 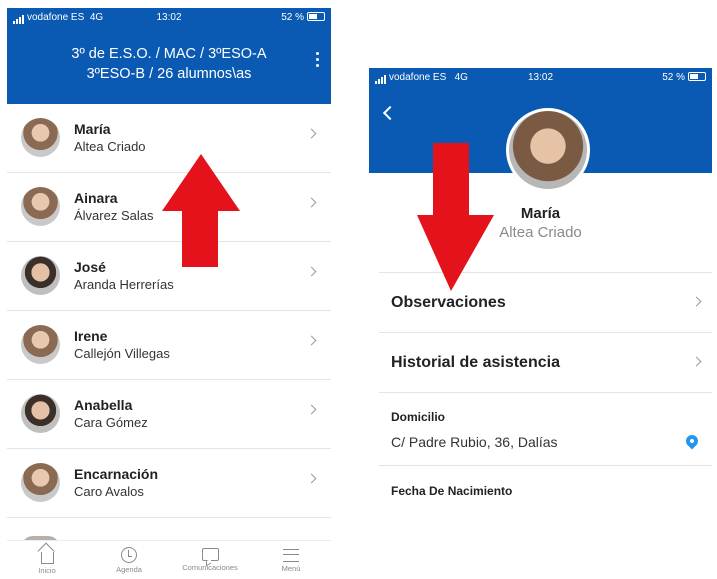 I want to click on student-first-name: José, so click(x=90, y=267).